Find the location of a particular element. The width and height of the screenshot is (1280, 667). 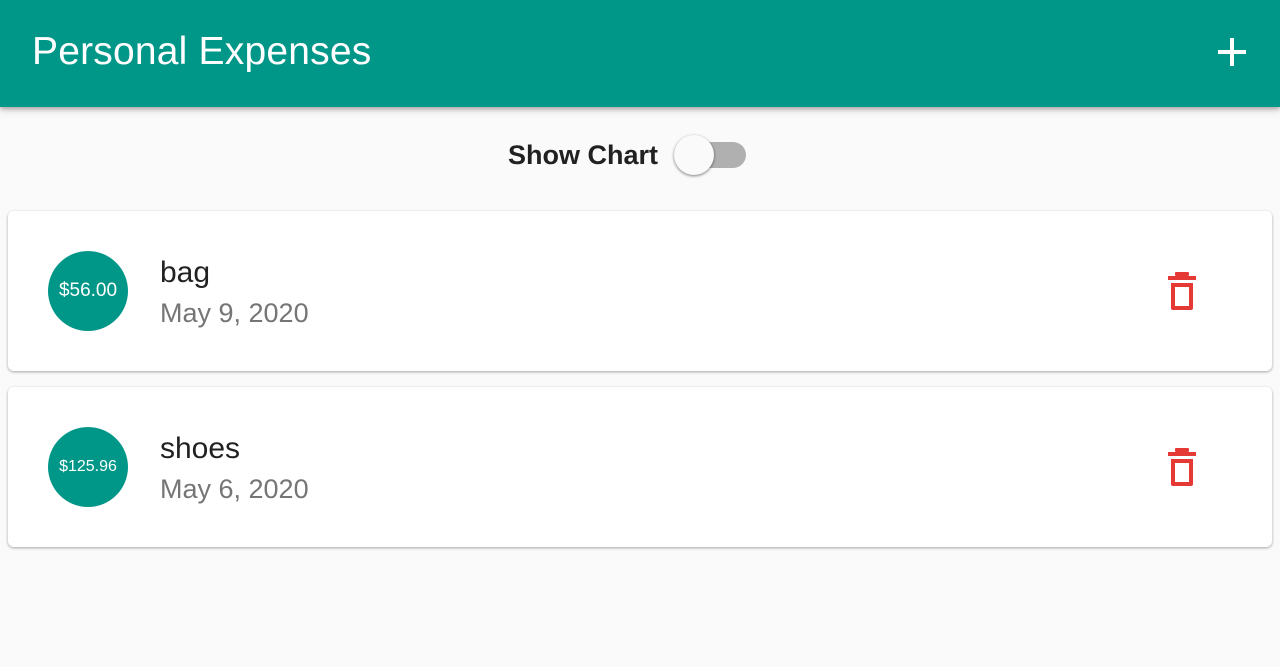

transaction-title: shoes is located at coordinates (200, 448).